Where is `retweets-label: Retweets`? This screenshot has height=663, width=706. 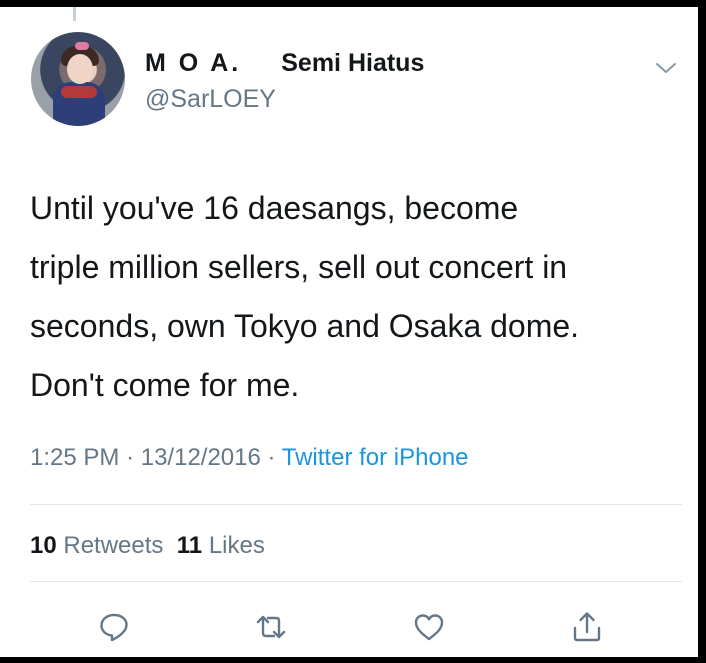 retweets-label: Retweets is located at coordinates (113, 545).